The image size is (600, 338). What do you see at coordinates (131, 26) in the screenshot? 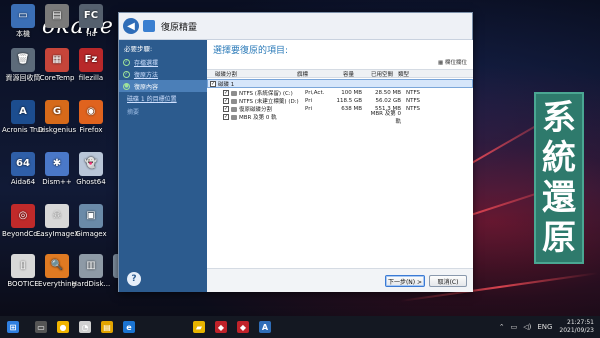
I see `back-arrow-icon: ◀` at bounding box center [131, 26].